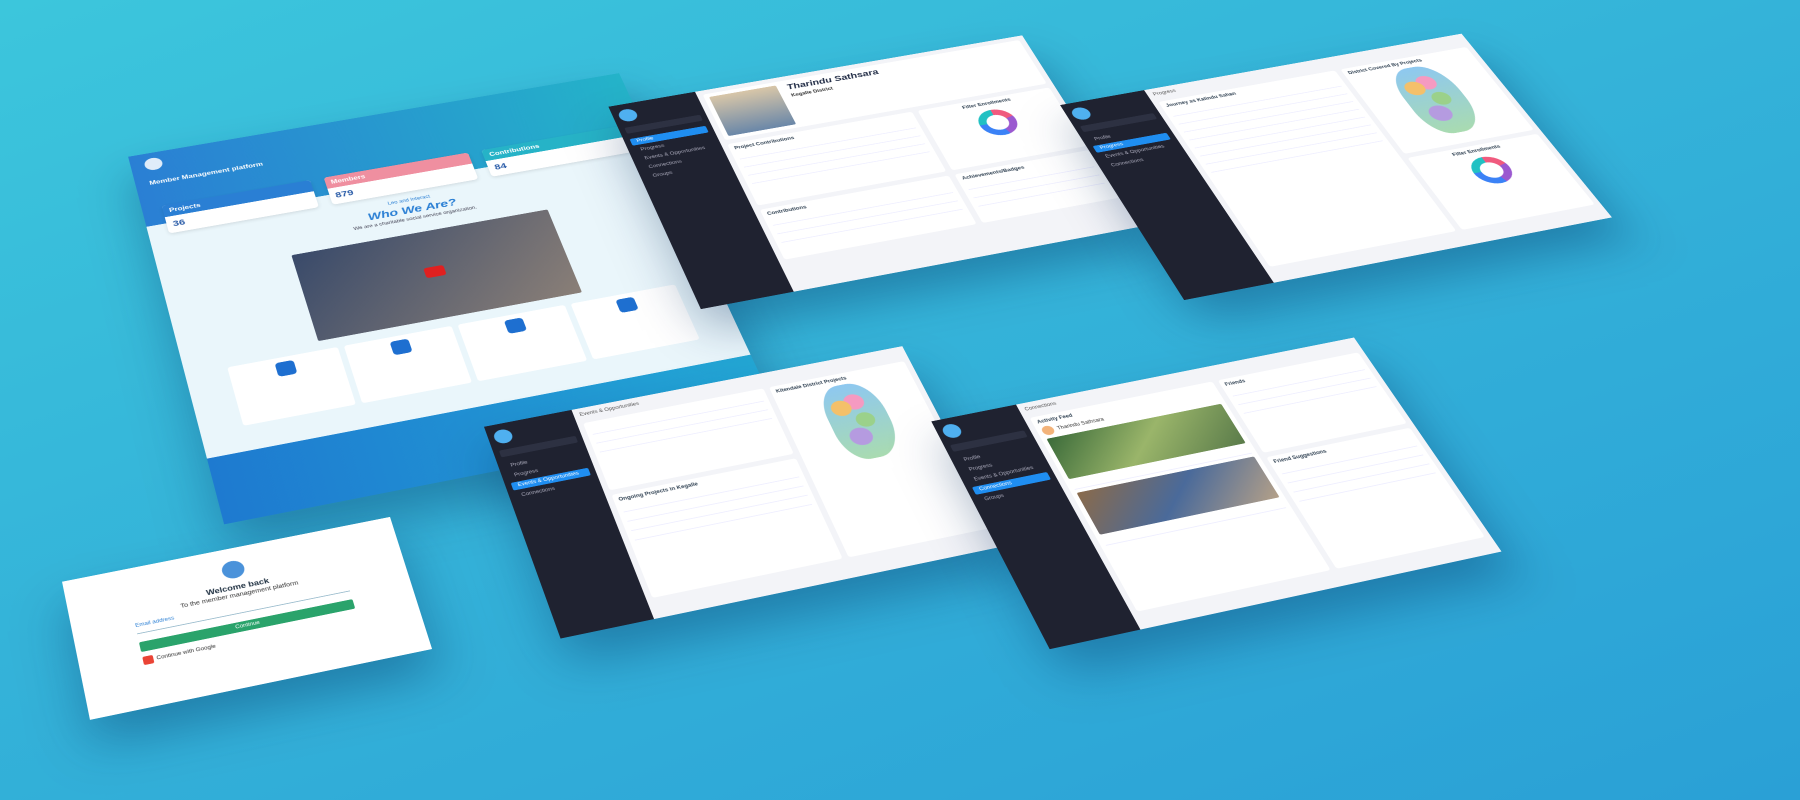  Describe the element at coordinates (286, 369) in the screenshot. I see `graduation-icon` at that location.